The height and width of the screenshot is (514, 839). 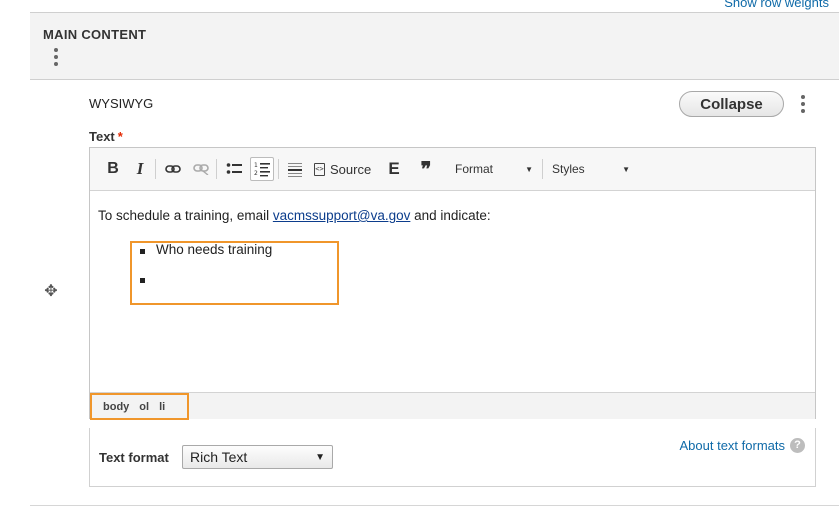 What do you see at coordinates (394, 169) in the screenshot?
I see `embed-button: E` at bounding box center [394, 169].